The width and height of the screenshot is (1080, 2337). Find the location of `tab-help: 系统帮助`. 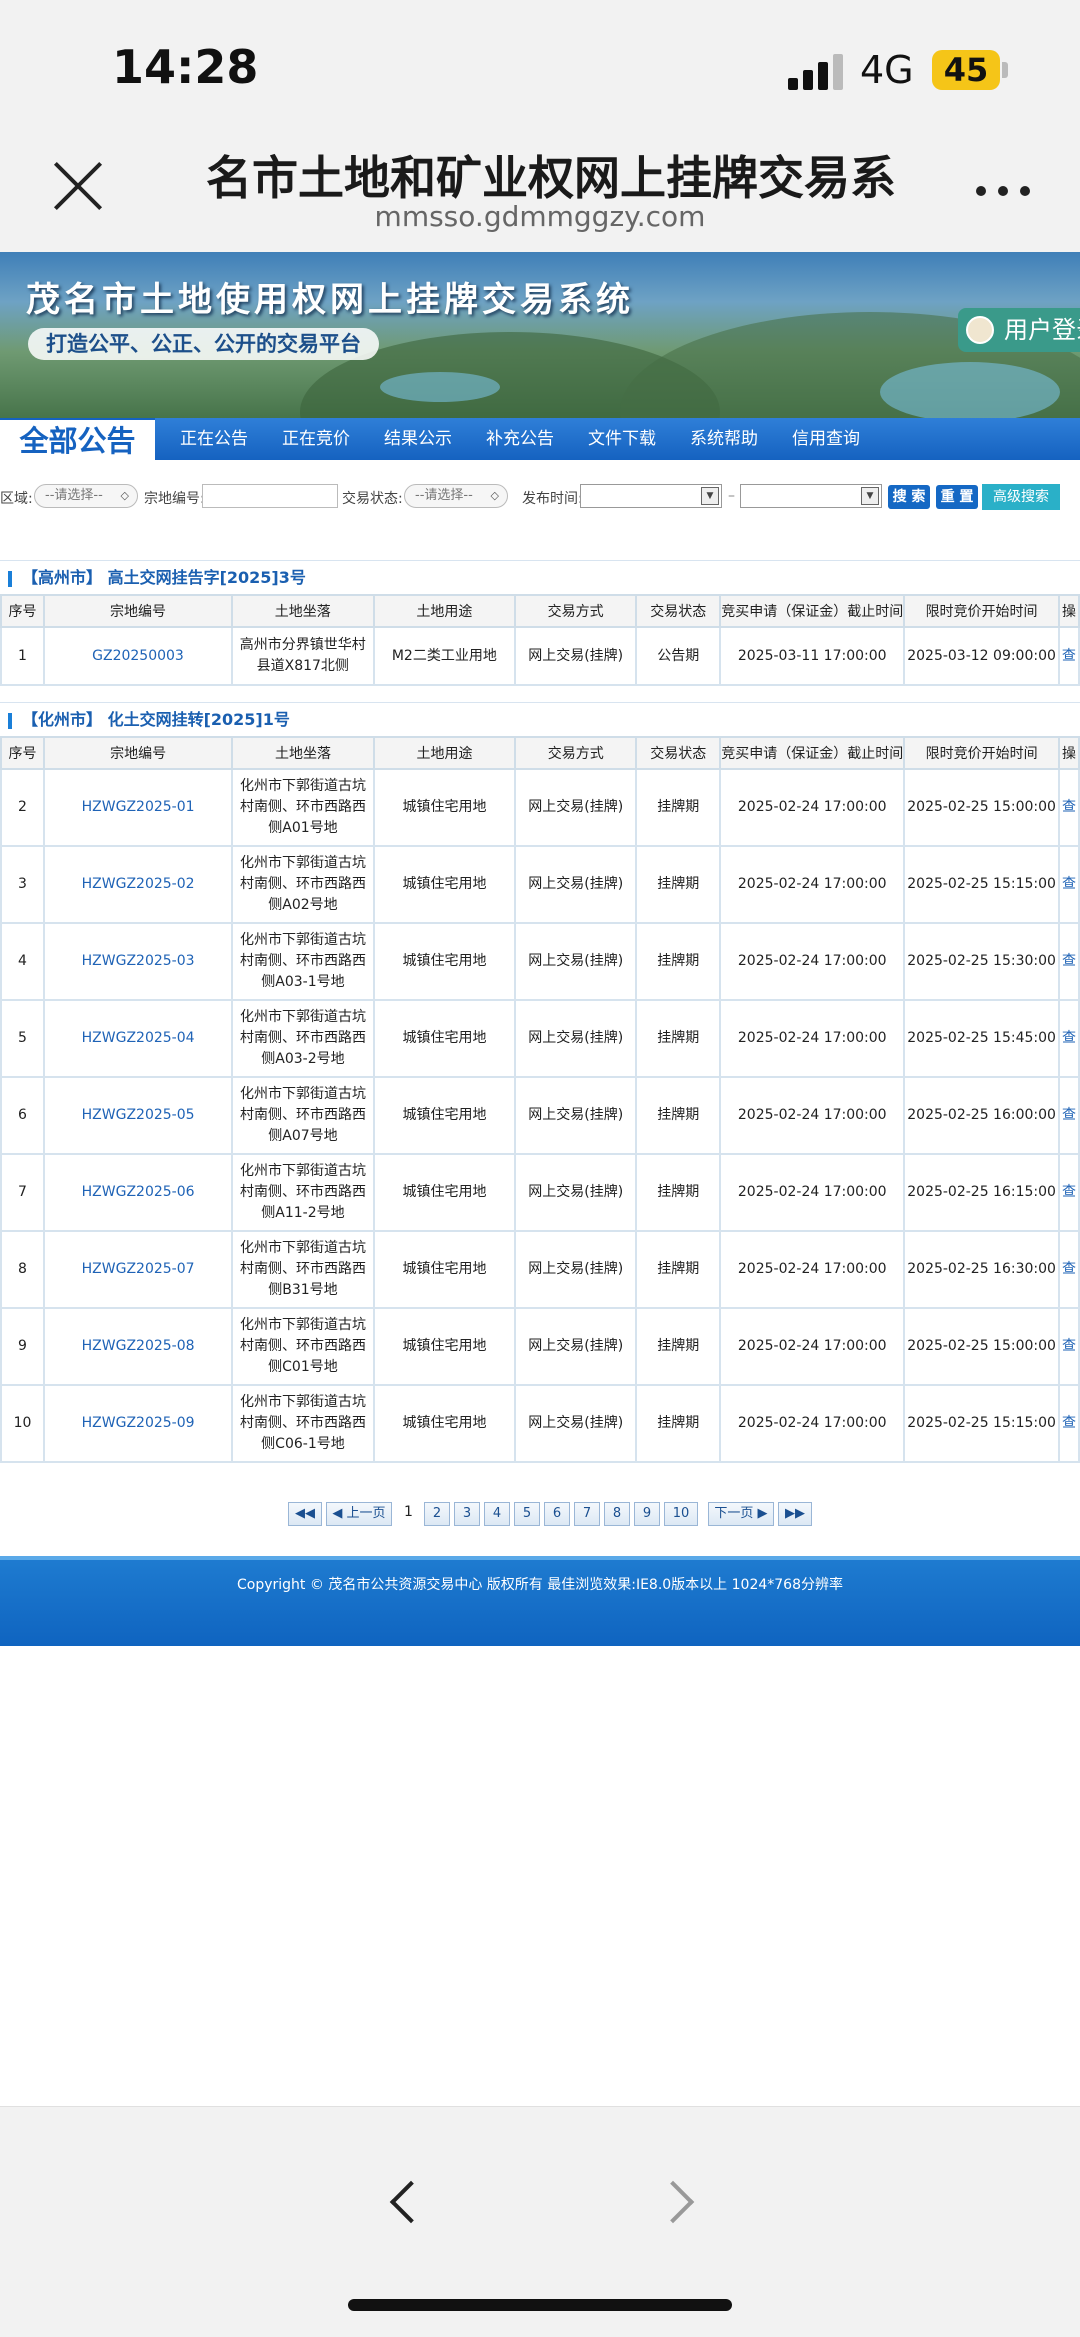

tab-help: 系统帮助 is located at coordinates (724, 439).